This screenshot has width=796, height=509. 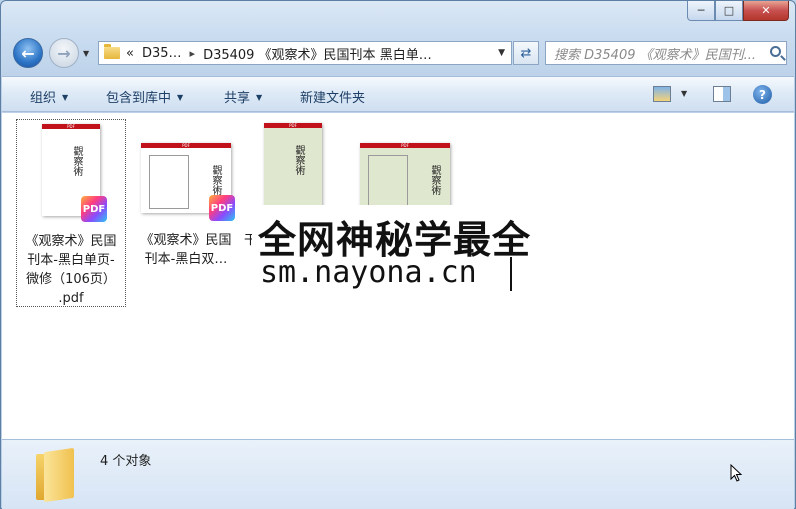 I want to click on refresh-button: ⇄, so click(x=526, y=53).